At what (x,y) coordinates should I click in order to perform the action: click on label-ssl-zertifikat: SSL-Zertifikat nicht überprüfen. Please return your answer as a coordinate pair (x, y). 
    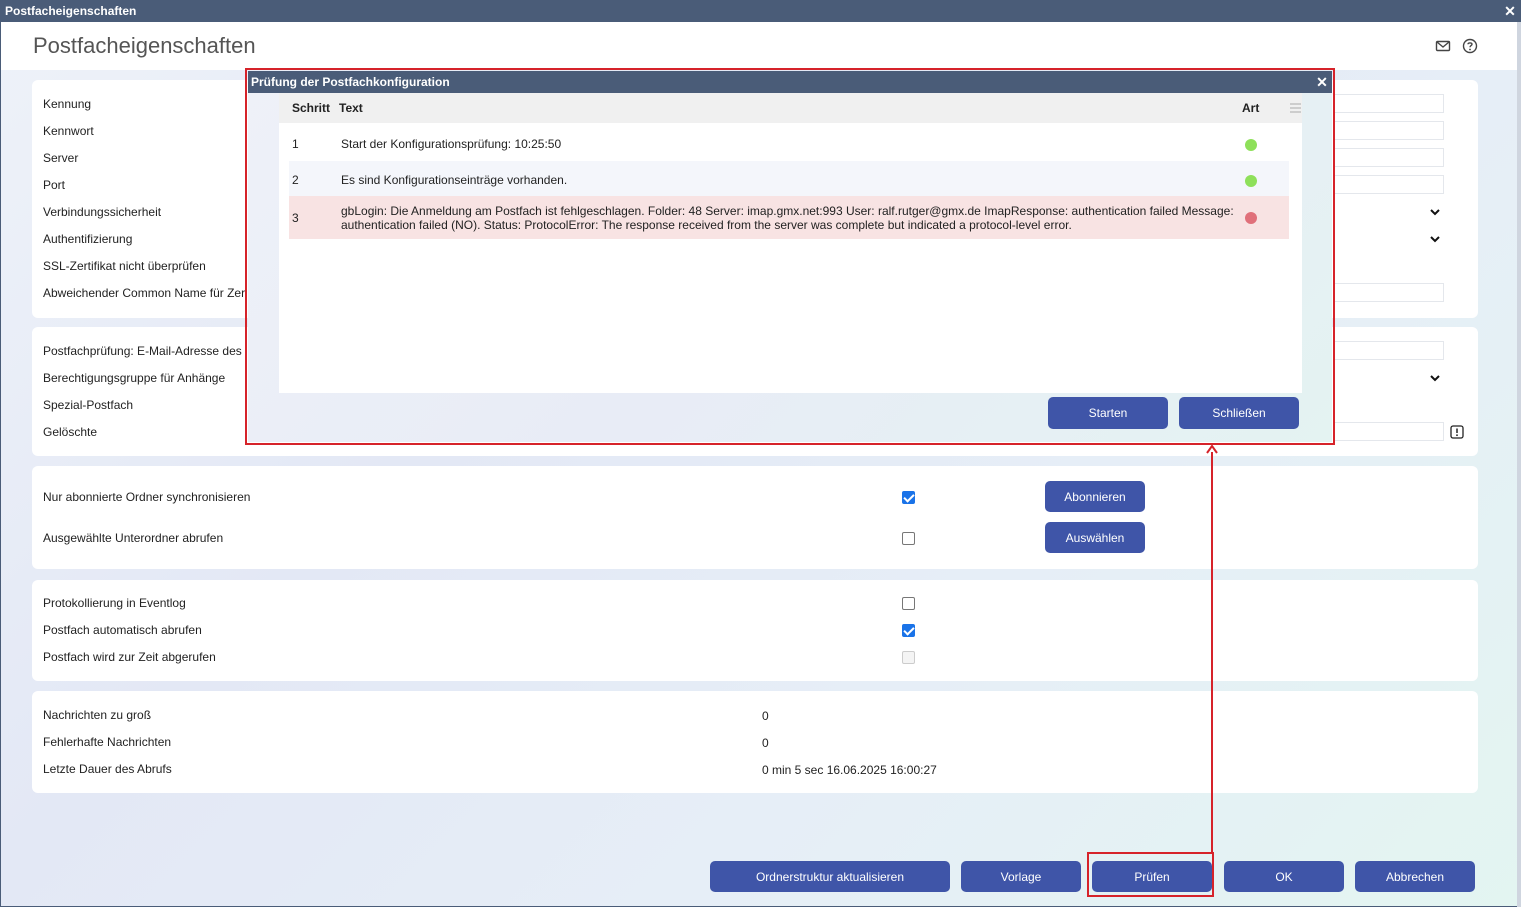
    Looking at the image, I should click on (124, 266).